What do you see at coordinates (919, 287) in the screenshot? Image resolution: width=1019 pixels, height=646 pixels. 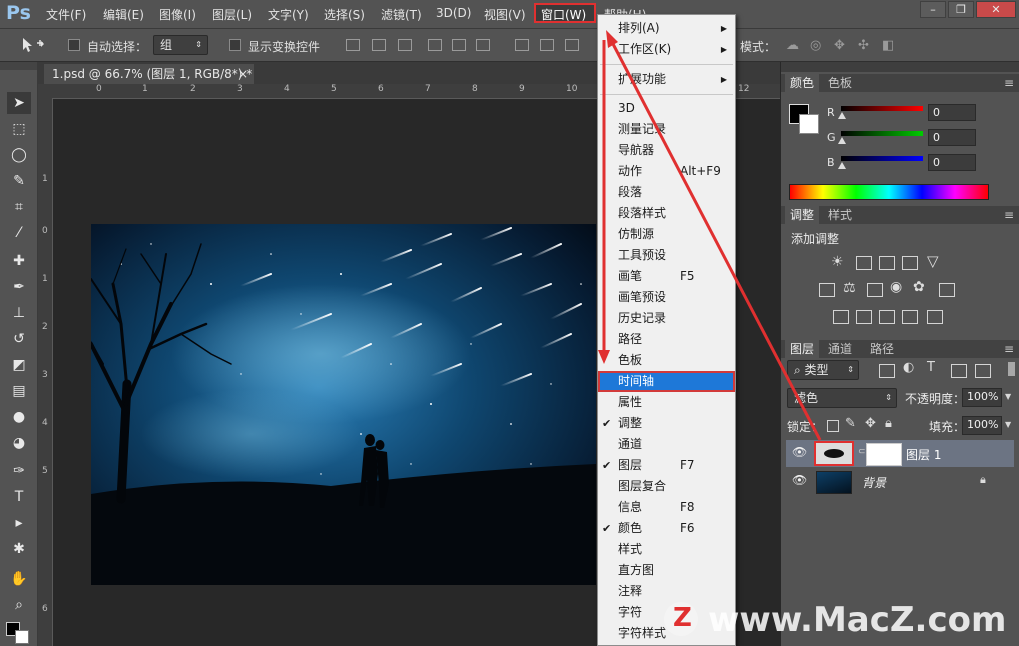 I see `channel-mixer-adjust-icon: ✿` at bounding box center [919, 287].